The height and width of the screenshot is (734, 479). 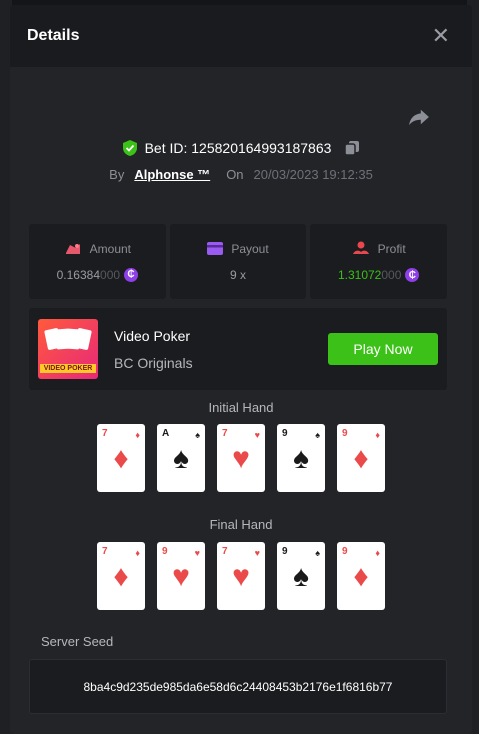 I want to click on stat-payout: Payout 9 x, so click(x=238, y=261).